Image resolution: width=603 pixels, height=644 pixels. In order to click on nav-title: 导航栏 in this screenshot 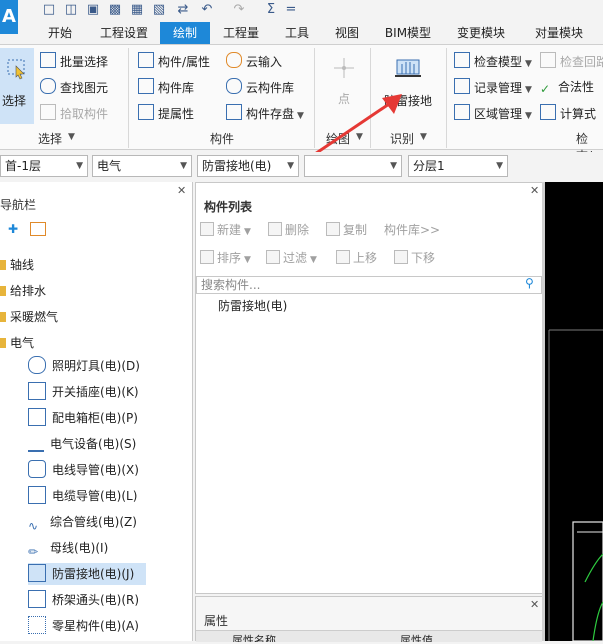, I will do `click(18, 205)`.